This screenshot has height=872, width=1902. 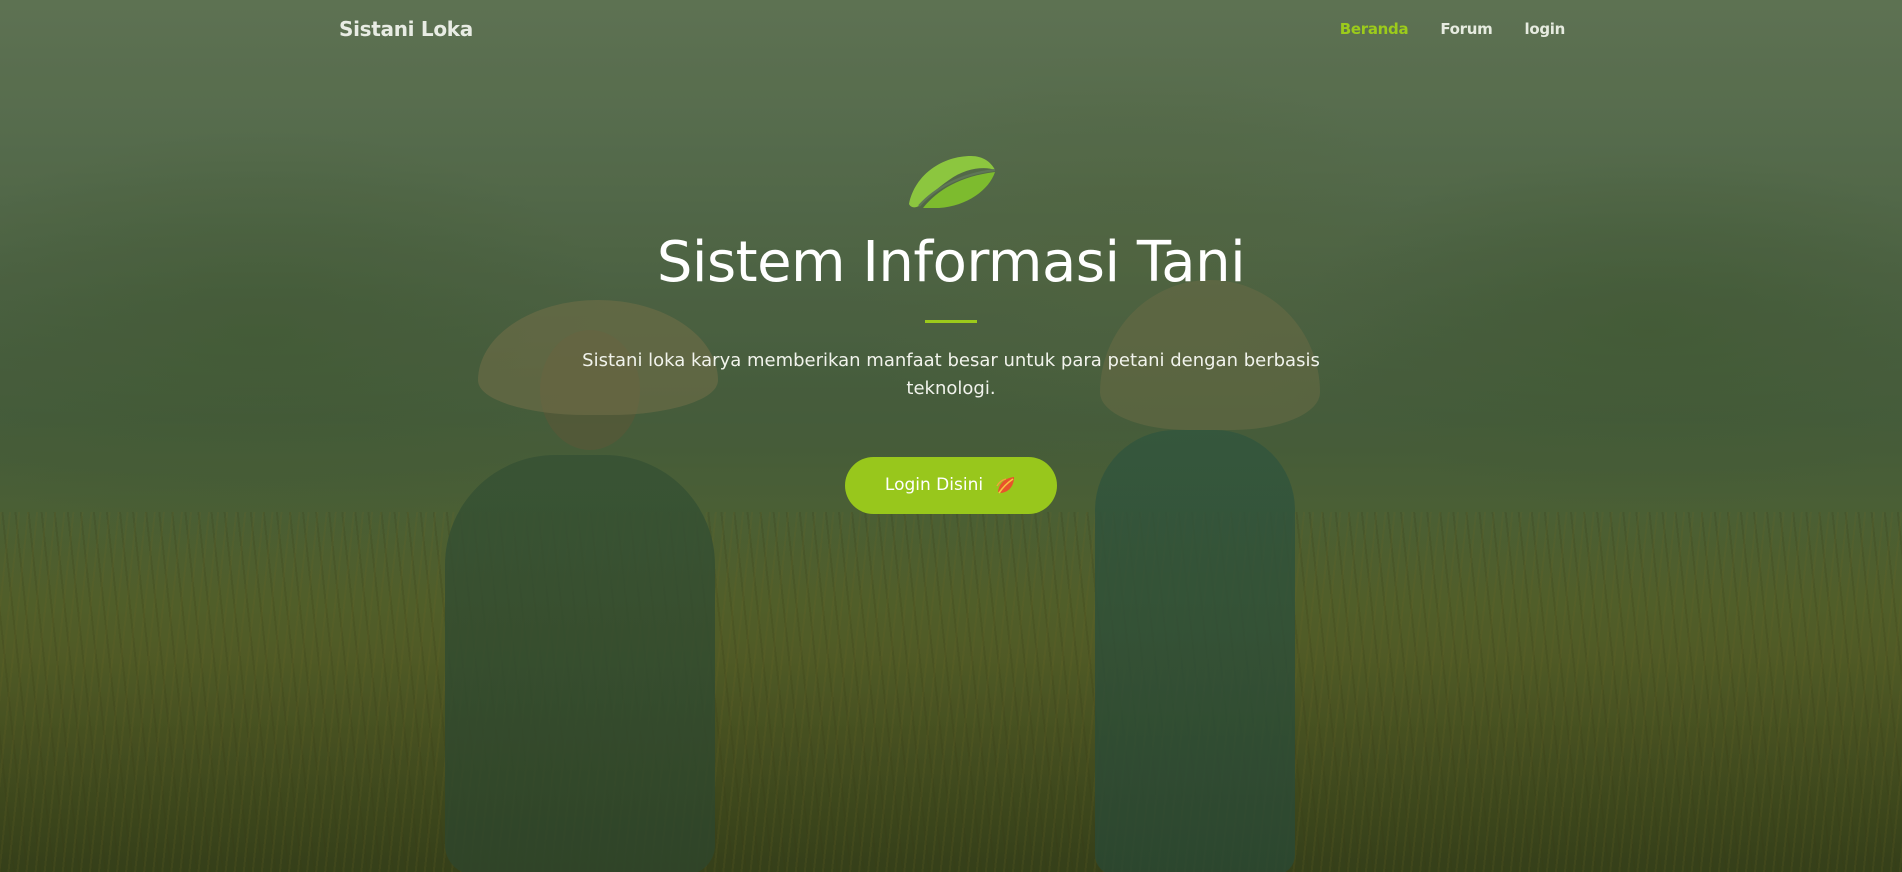 I want to click on title-divider, so click(x=951, y=321).